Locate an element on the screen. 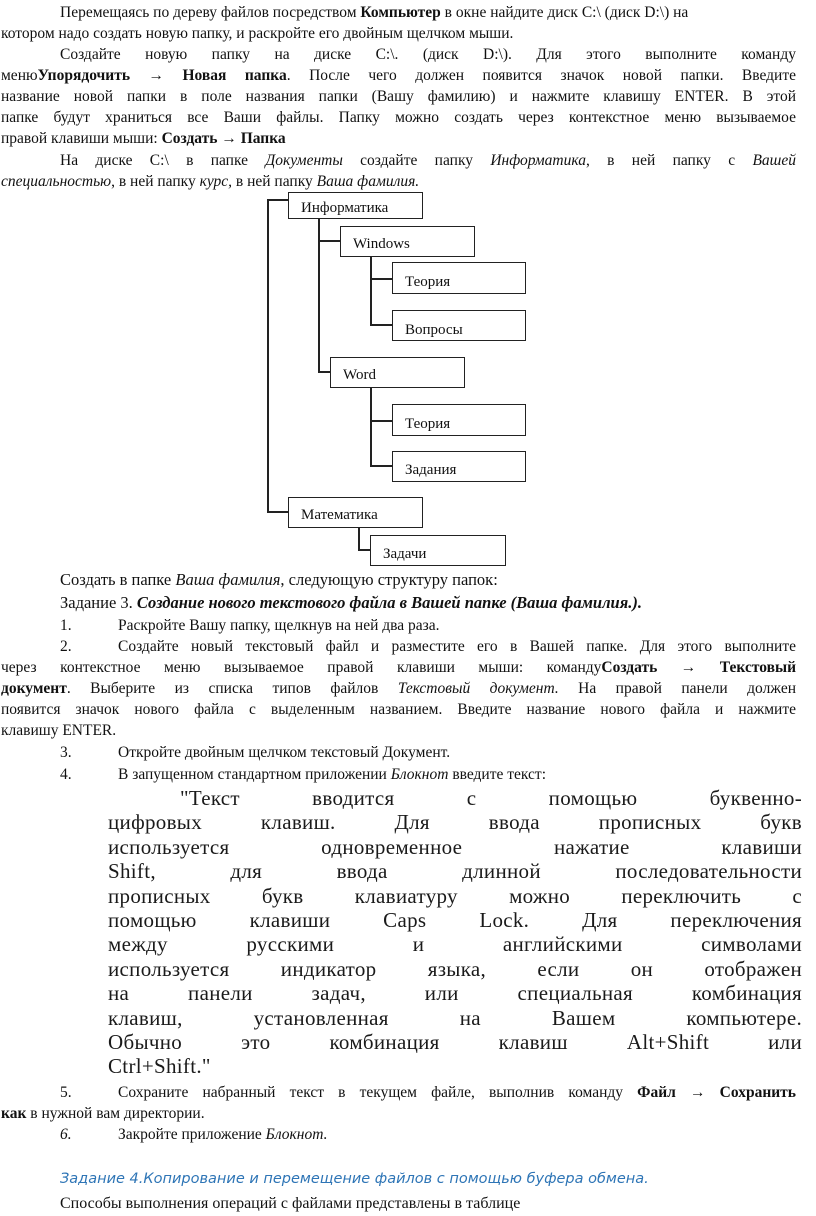  text: в нужной вам директории. is located at coordinates (115, 1113).